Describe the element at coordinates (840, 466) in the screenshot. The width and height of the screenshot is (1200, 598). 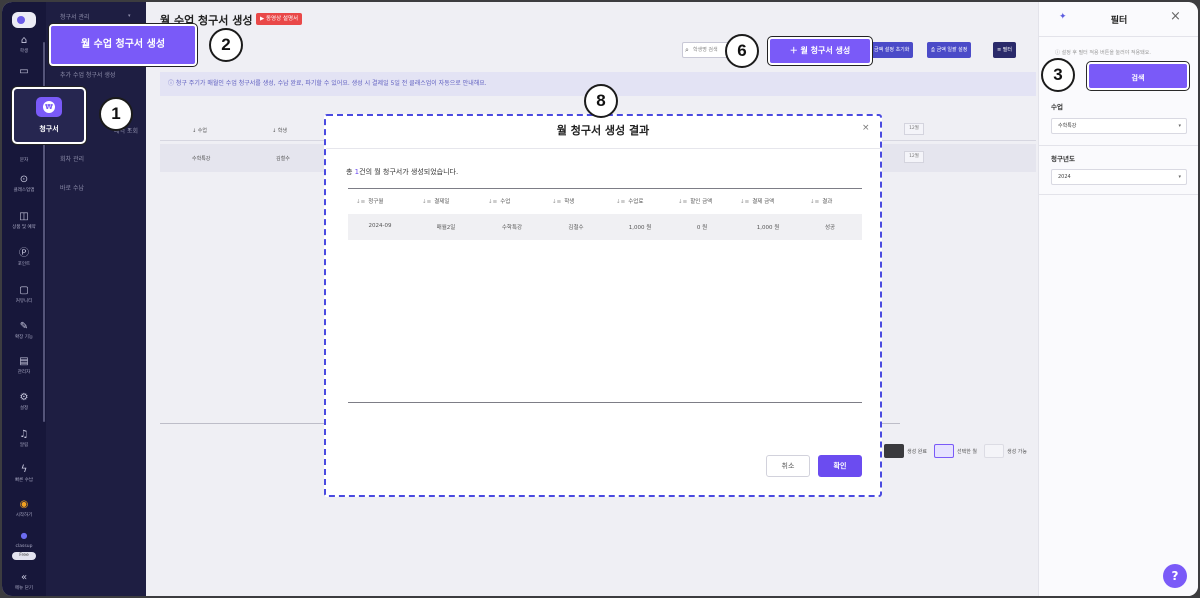
I see `confirm-button: 확인` at that location.